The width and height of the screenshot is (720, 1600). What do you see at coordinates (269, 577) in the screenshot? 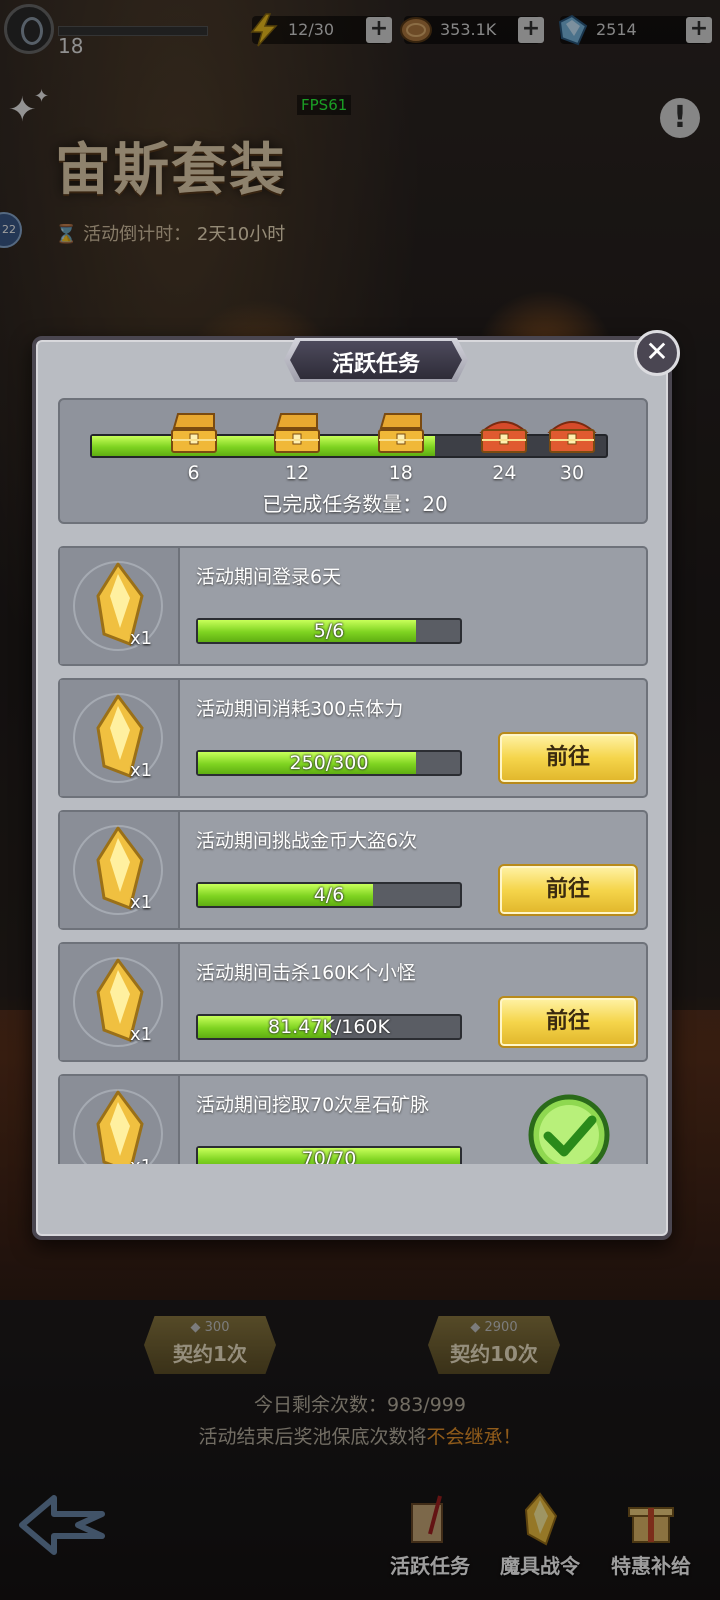
I see `task-name: 活动期间登录6天` at bounding box center [269, 577].